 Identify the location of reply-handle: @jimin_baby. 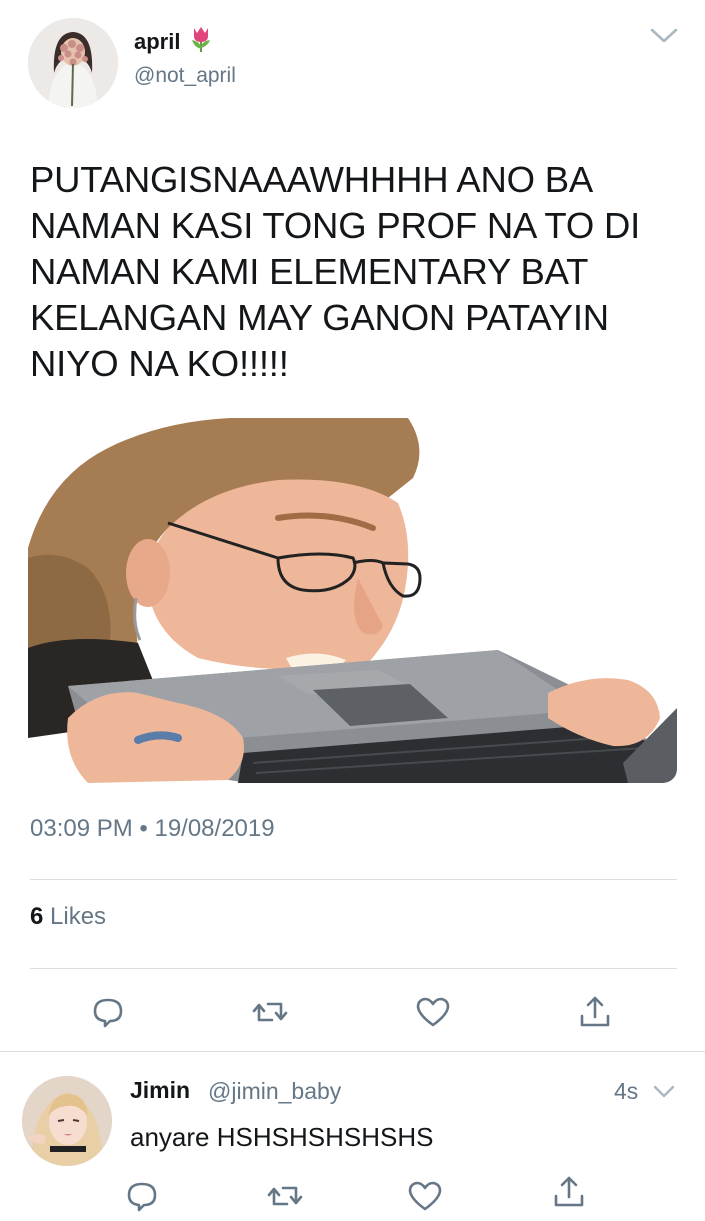
(274, 1091).